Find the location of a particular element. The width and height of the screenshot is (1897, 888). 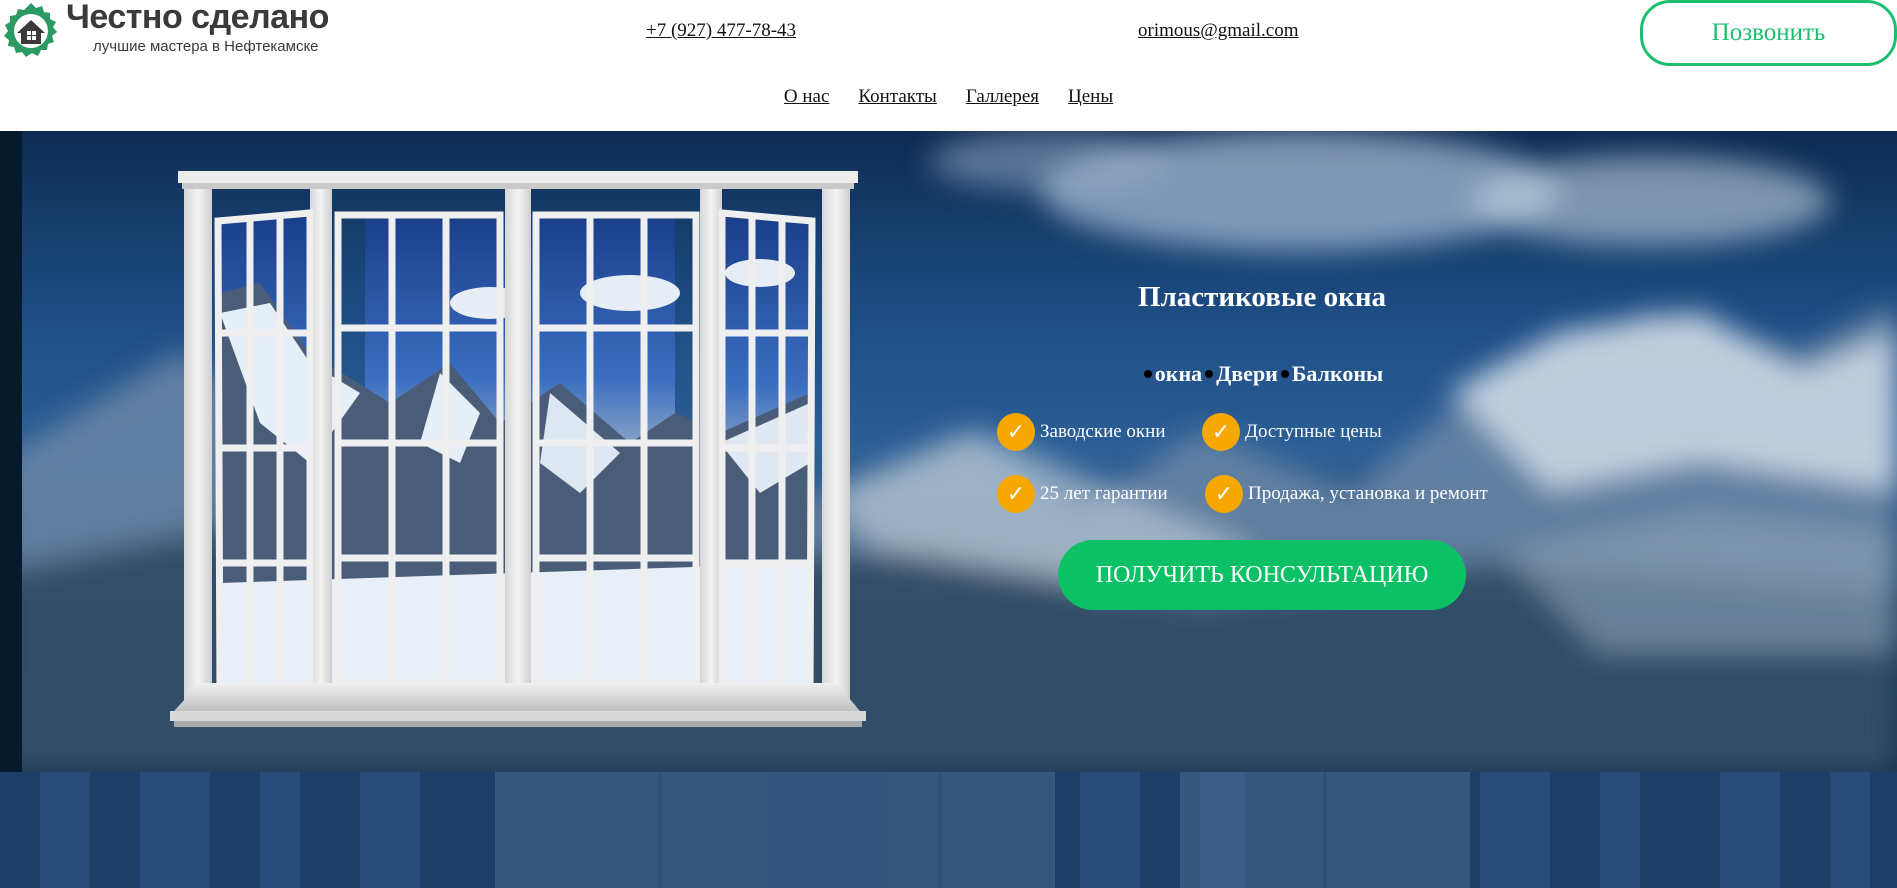

hero-tags: окна Двери Балконы is located at coordinates (1262, 374).